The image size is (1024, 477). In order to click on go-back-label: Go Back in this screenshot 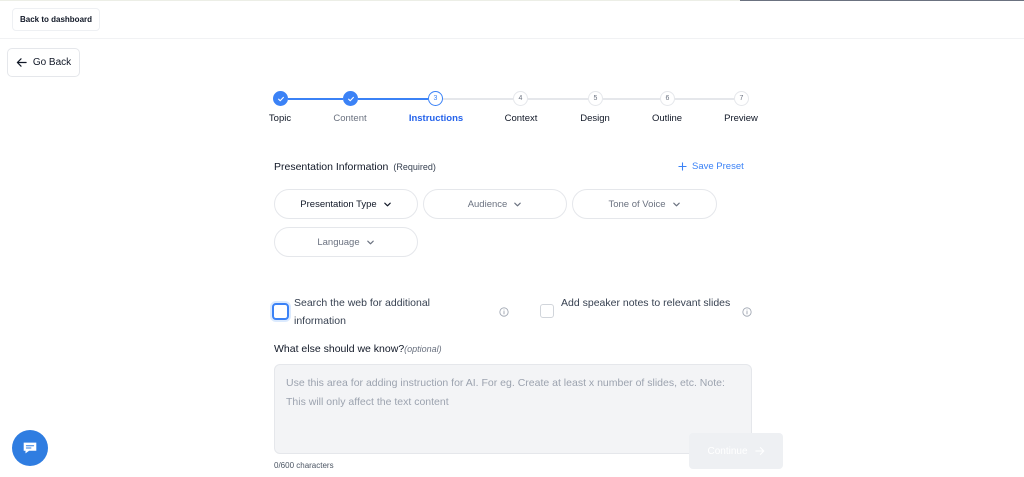, I will do `click(52, 62)`.